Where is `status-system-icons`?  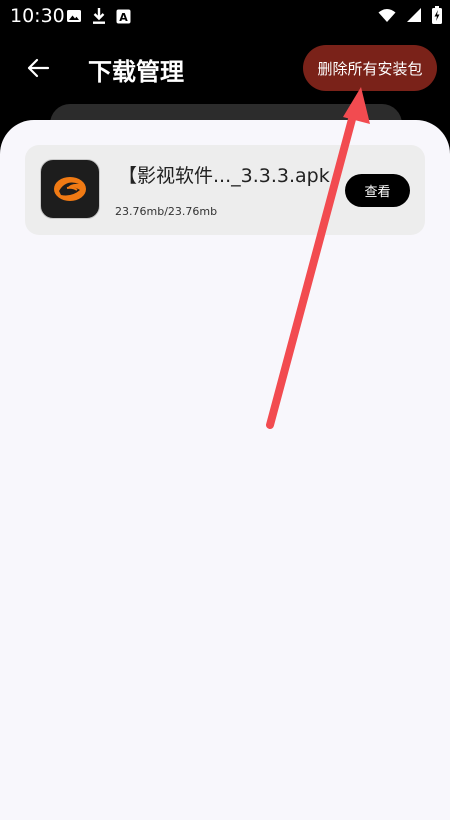 status-system-icons is located at coordinates (410, 15).